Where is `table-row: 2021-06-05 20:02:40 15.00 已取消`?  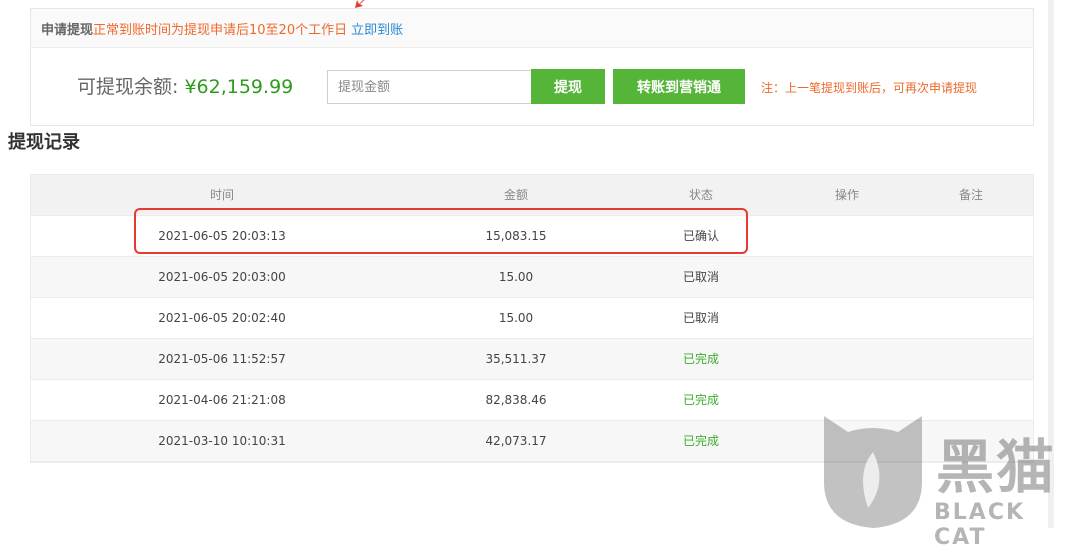 table-row: 2021-06-05 20:02:40 15.00 已取消 is located at coordinates (532, 318).